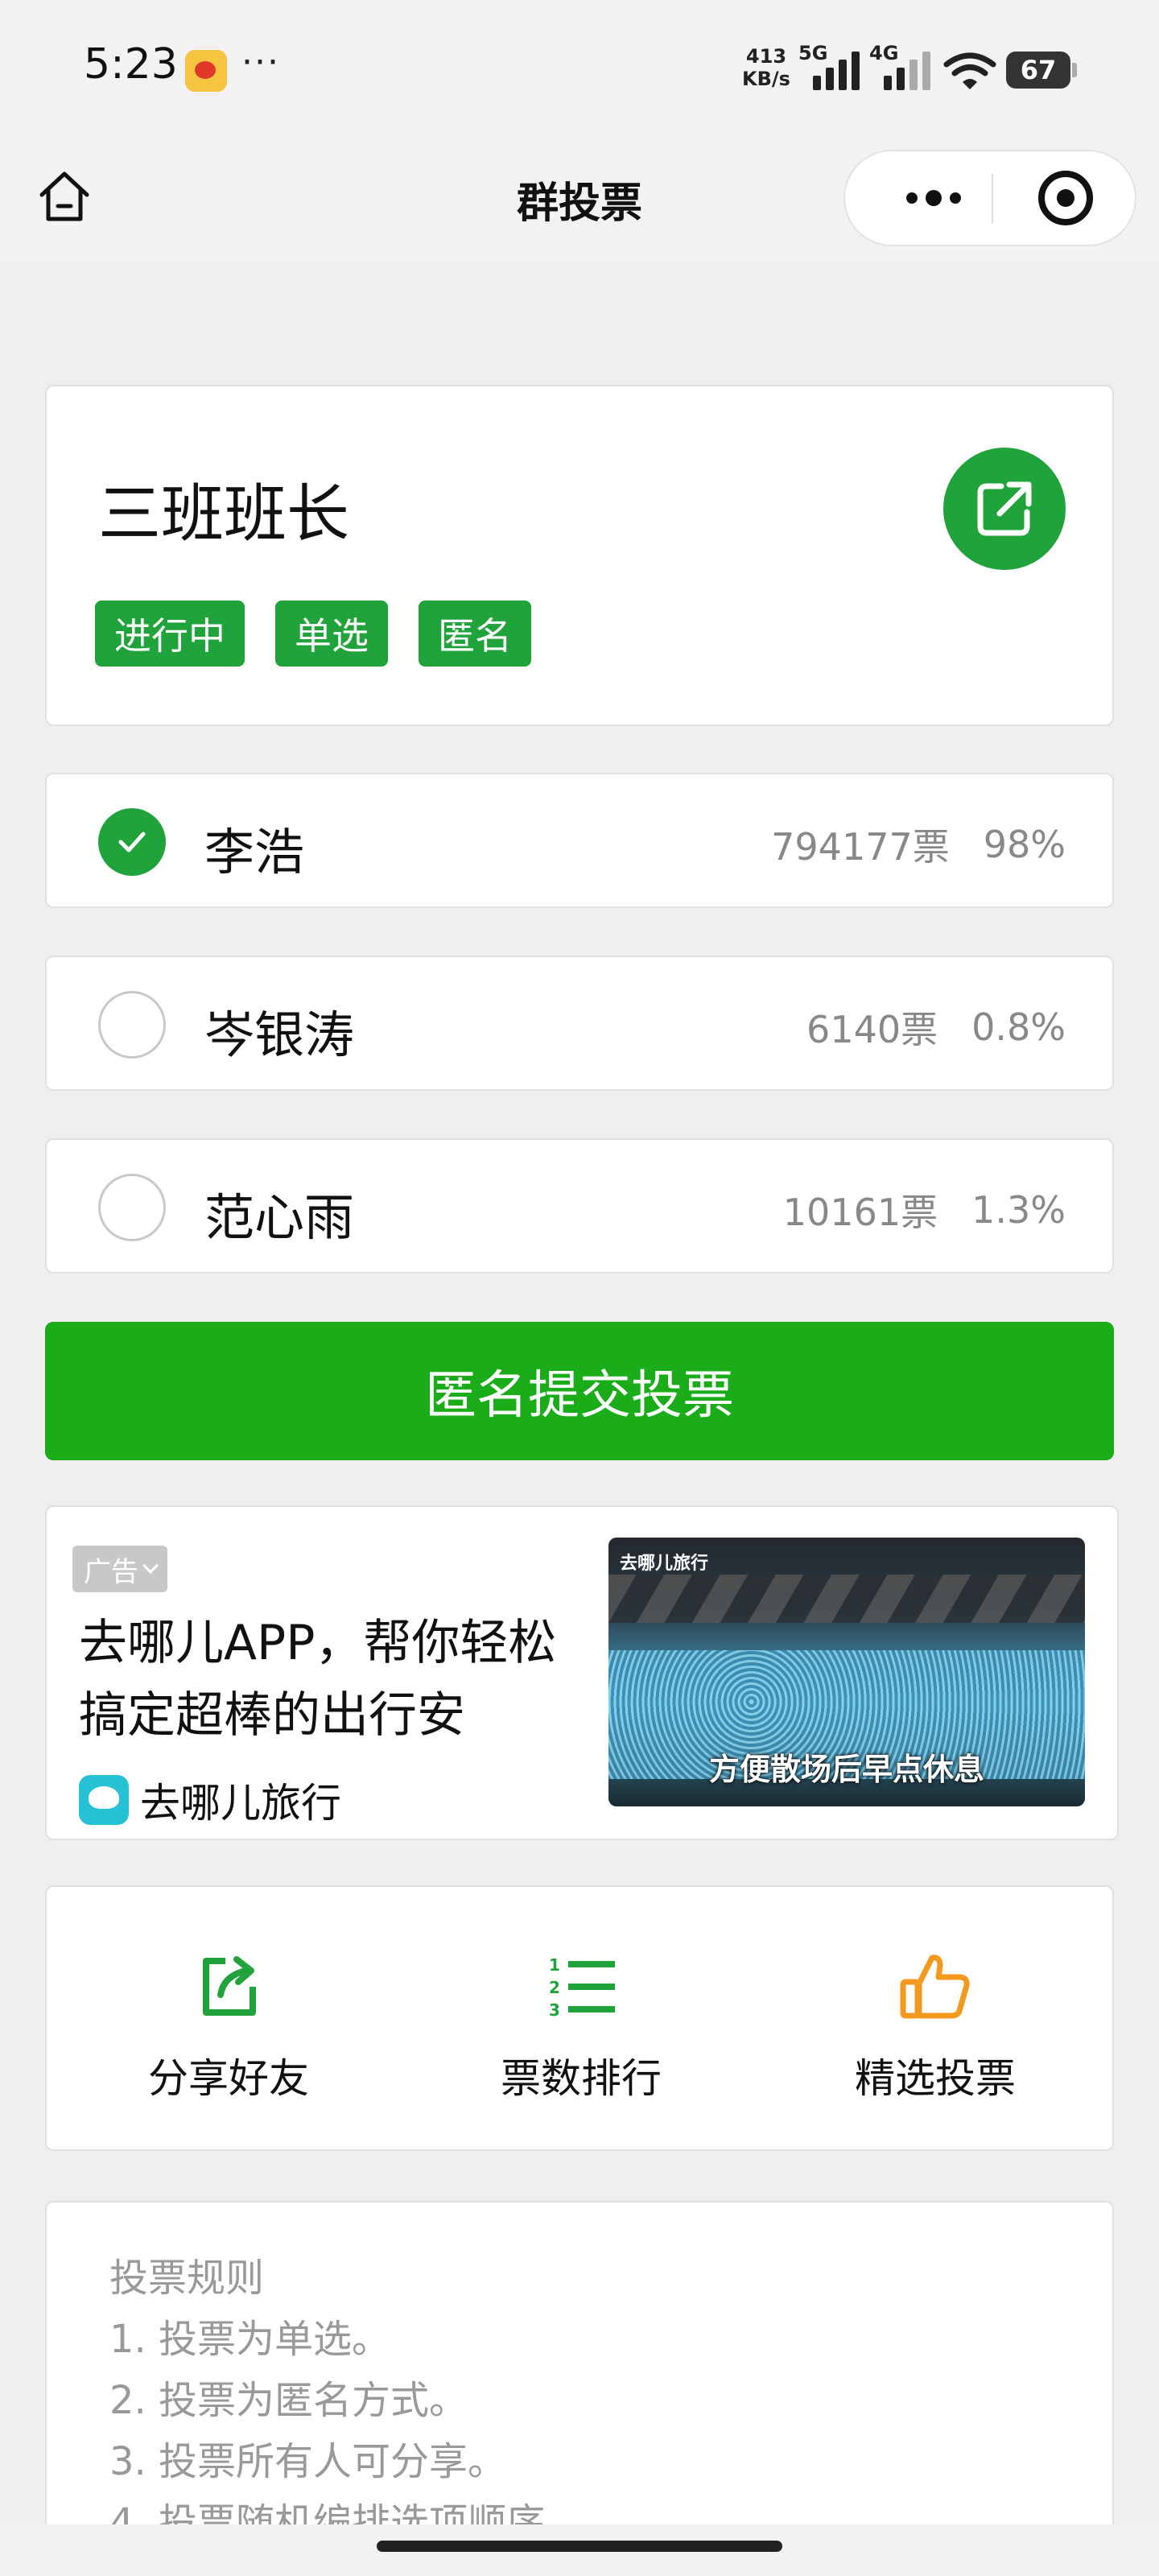 The height and width of the screenshot is (2576, 1159). I want to click on ad-badge-label: 广告, so click(111, 1571).